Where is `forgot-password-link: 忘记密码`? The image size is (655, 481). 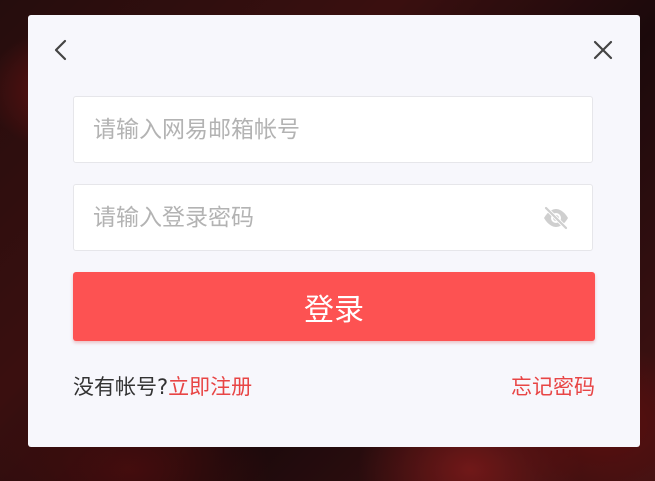
forgot-password-link: 忘记密码 is located at coordinates (553, 387).